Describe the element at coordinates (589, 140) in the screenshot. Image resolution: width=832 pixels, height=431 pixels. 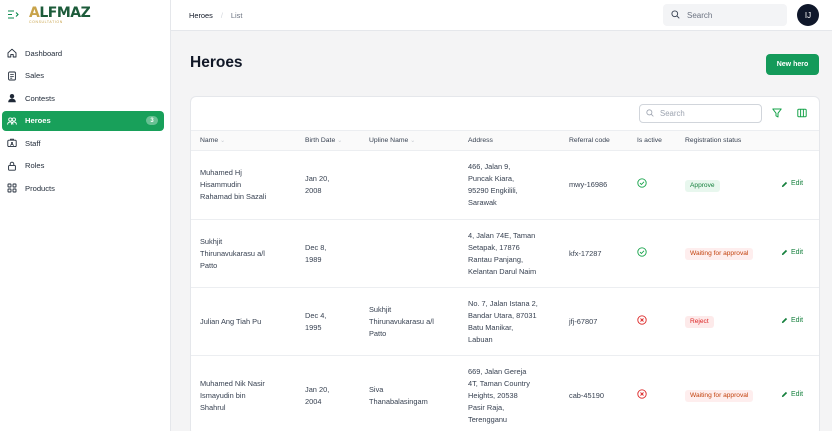
I see `column-header: Referral code` at that location.